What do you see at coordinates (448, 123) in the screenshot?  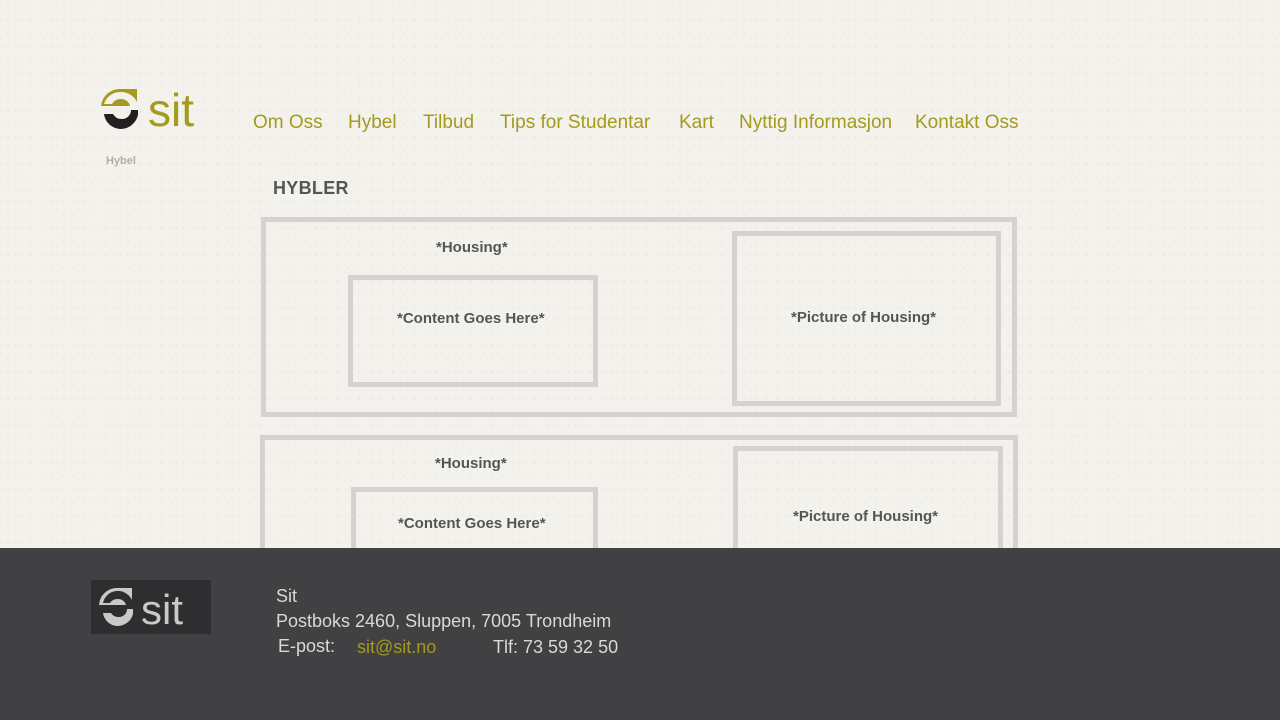 I see `nav-item-tilbud: Tilbud` at bounding box center [448, 123].